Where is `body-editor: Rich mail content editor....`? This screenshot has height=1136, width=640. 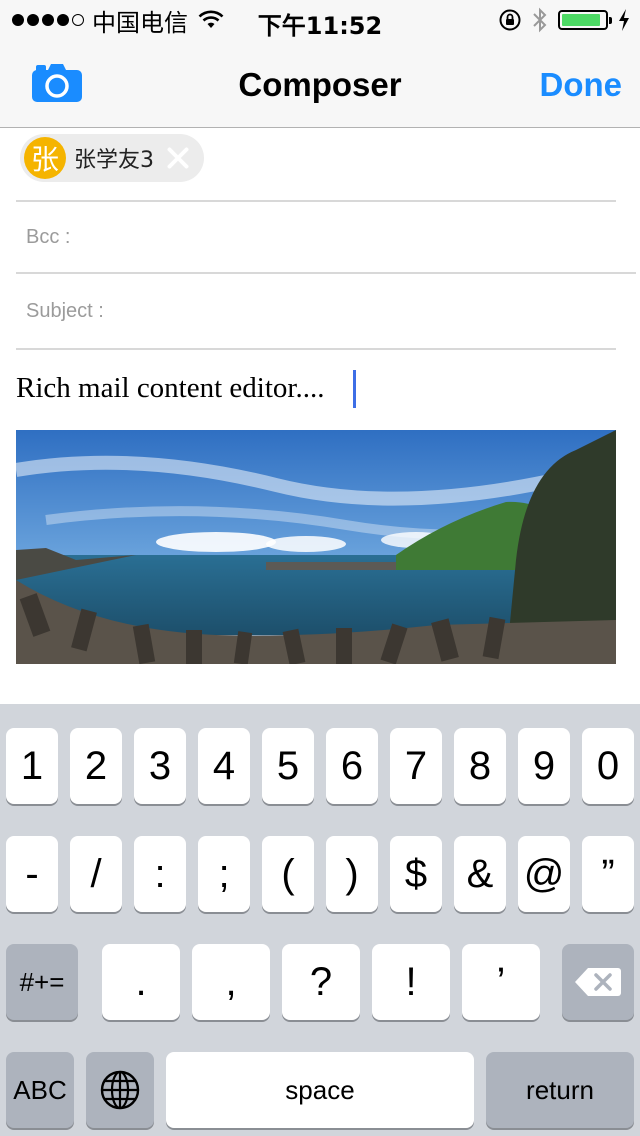
body-editor: Rich mail content editor.... is located at coordinates (170, 388).